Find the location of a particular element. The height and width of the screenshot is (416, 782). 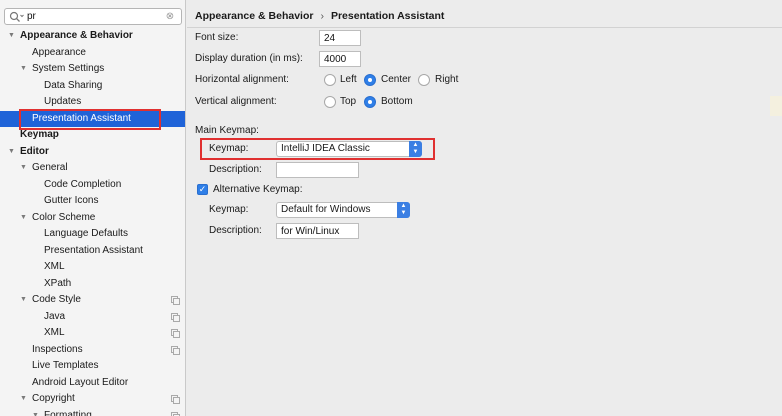

main-keymap-value: IntelliJ IDEA Classic is located at coordinates (325, 148).